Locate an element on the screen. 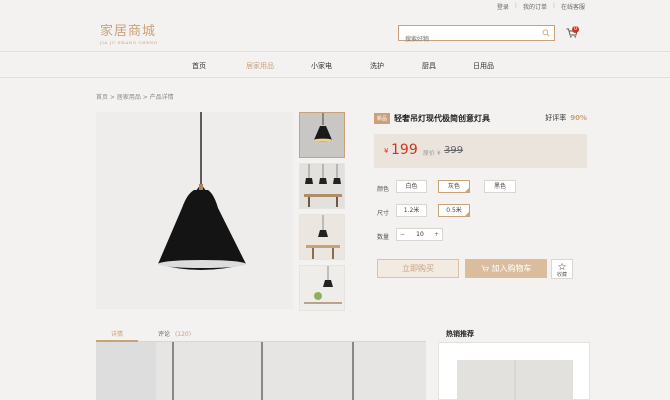 The width and height of the screenshot is (670, 400). thumb-room-image is located at coordinates (322, 186).